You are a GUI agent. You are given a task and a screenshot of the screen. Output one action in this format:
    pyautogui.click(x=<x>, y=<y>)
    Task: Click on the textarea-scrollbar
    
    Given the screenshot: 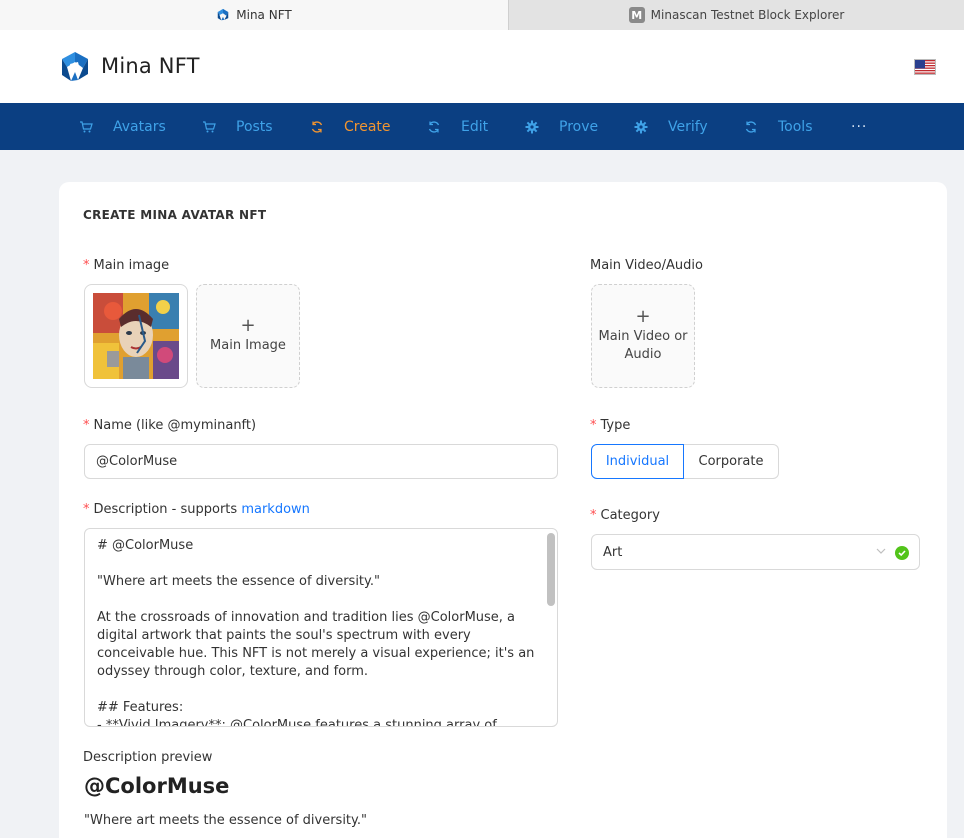 What is the action you would take?
    pyautogui.click(x=551, y=569)
    